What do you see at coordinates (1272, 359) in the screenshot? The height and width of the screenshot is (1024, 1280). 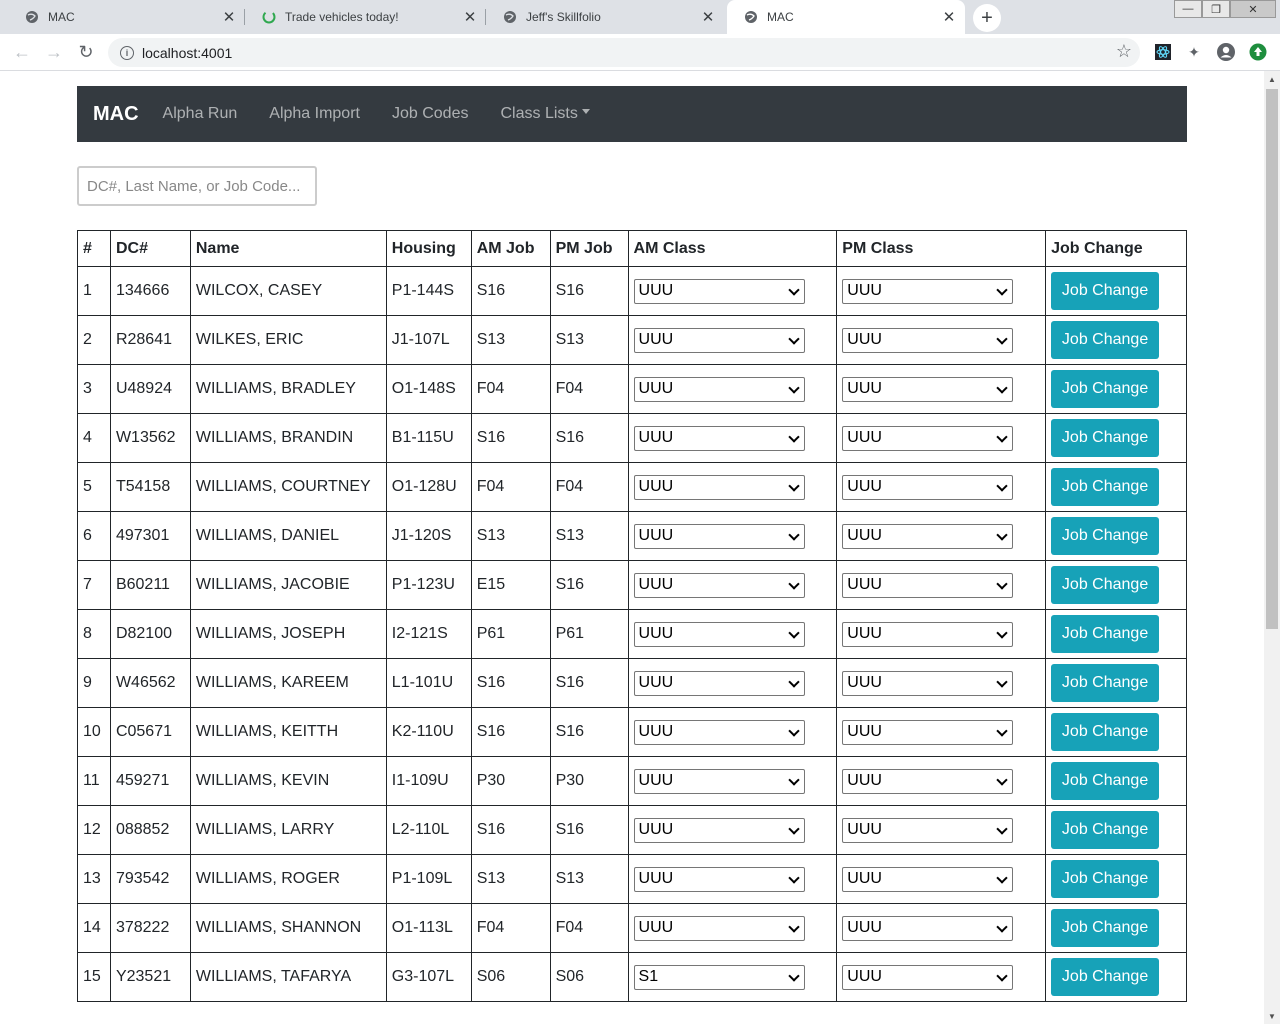 I see `scrollbar-thumb` at bounding box center [1272, 359].